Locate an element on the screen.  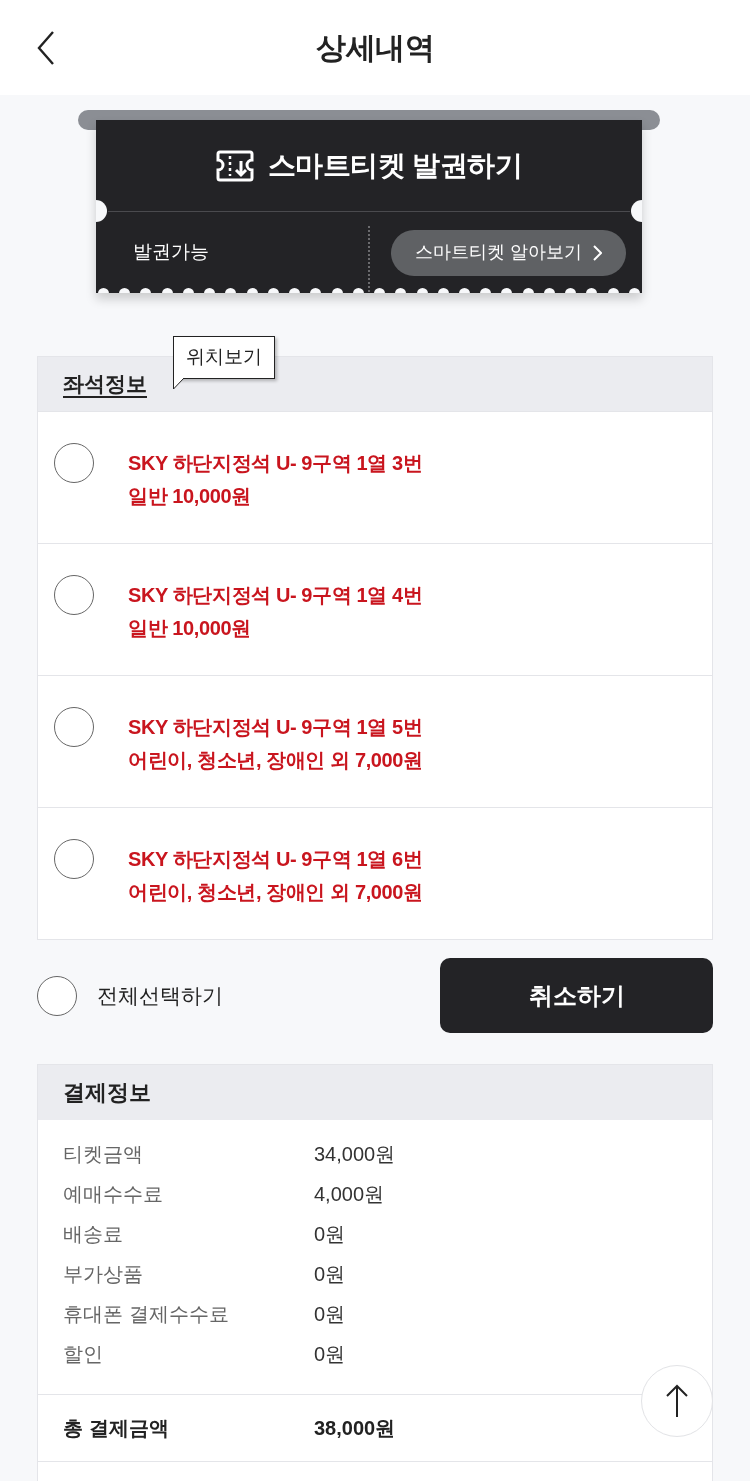
payment-label: 부가상품 is located at coordinates (103, 1274).